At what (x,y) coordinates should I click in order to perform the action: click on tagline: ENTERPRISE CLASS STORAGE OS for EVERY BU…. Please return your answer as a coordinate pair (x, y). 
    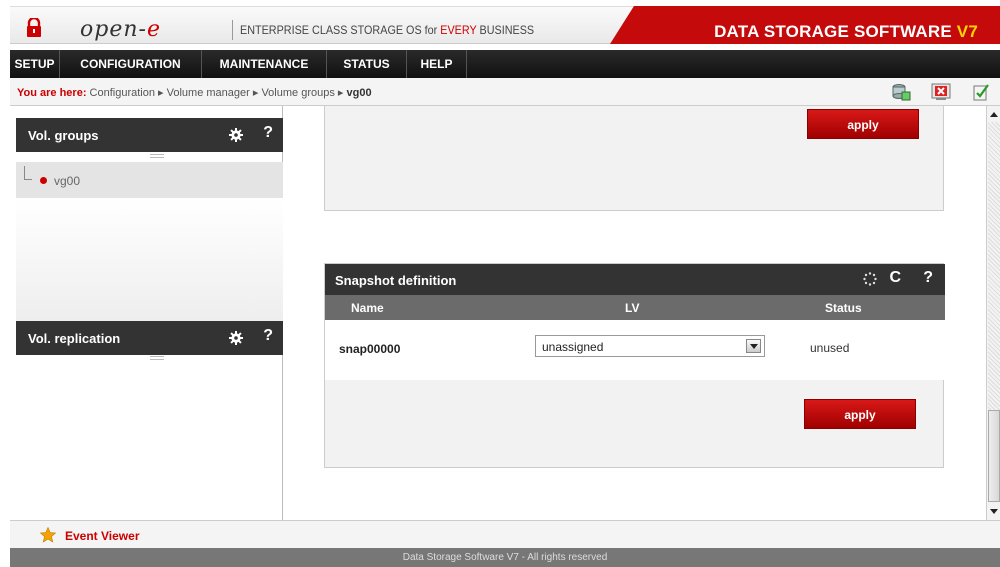
    Looking at the image, I should click on (387, 30).